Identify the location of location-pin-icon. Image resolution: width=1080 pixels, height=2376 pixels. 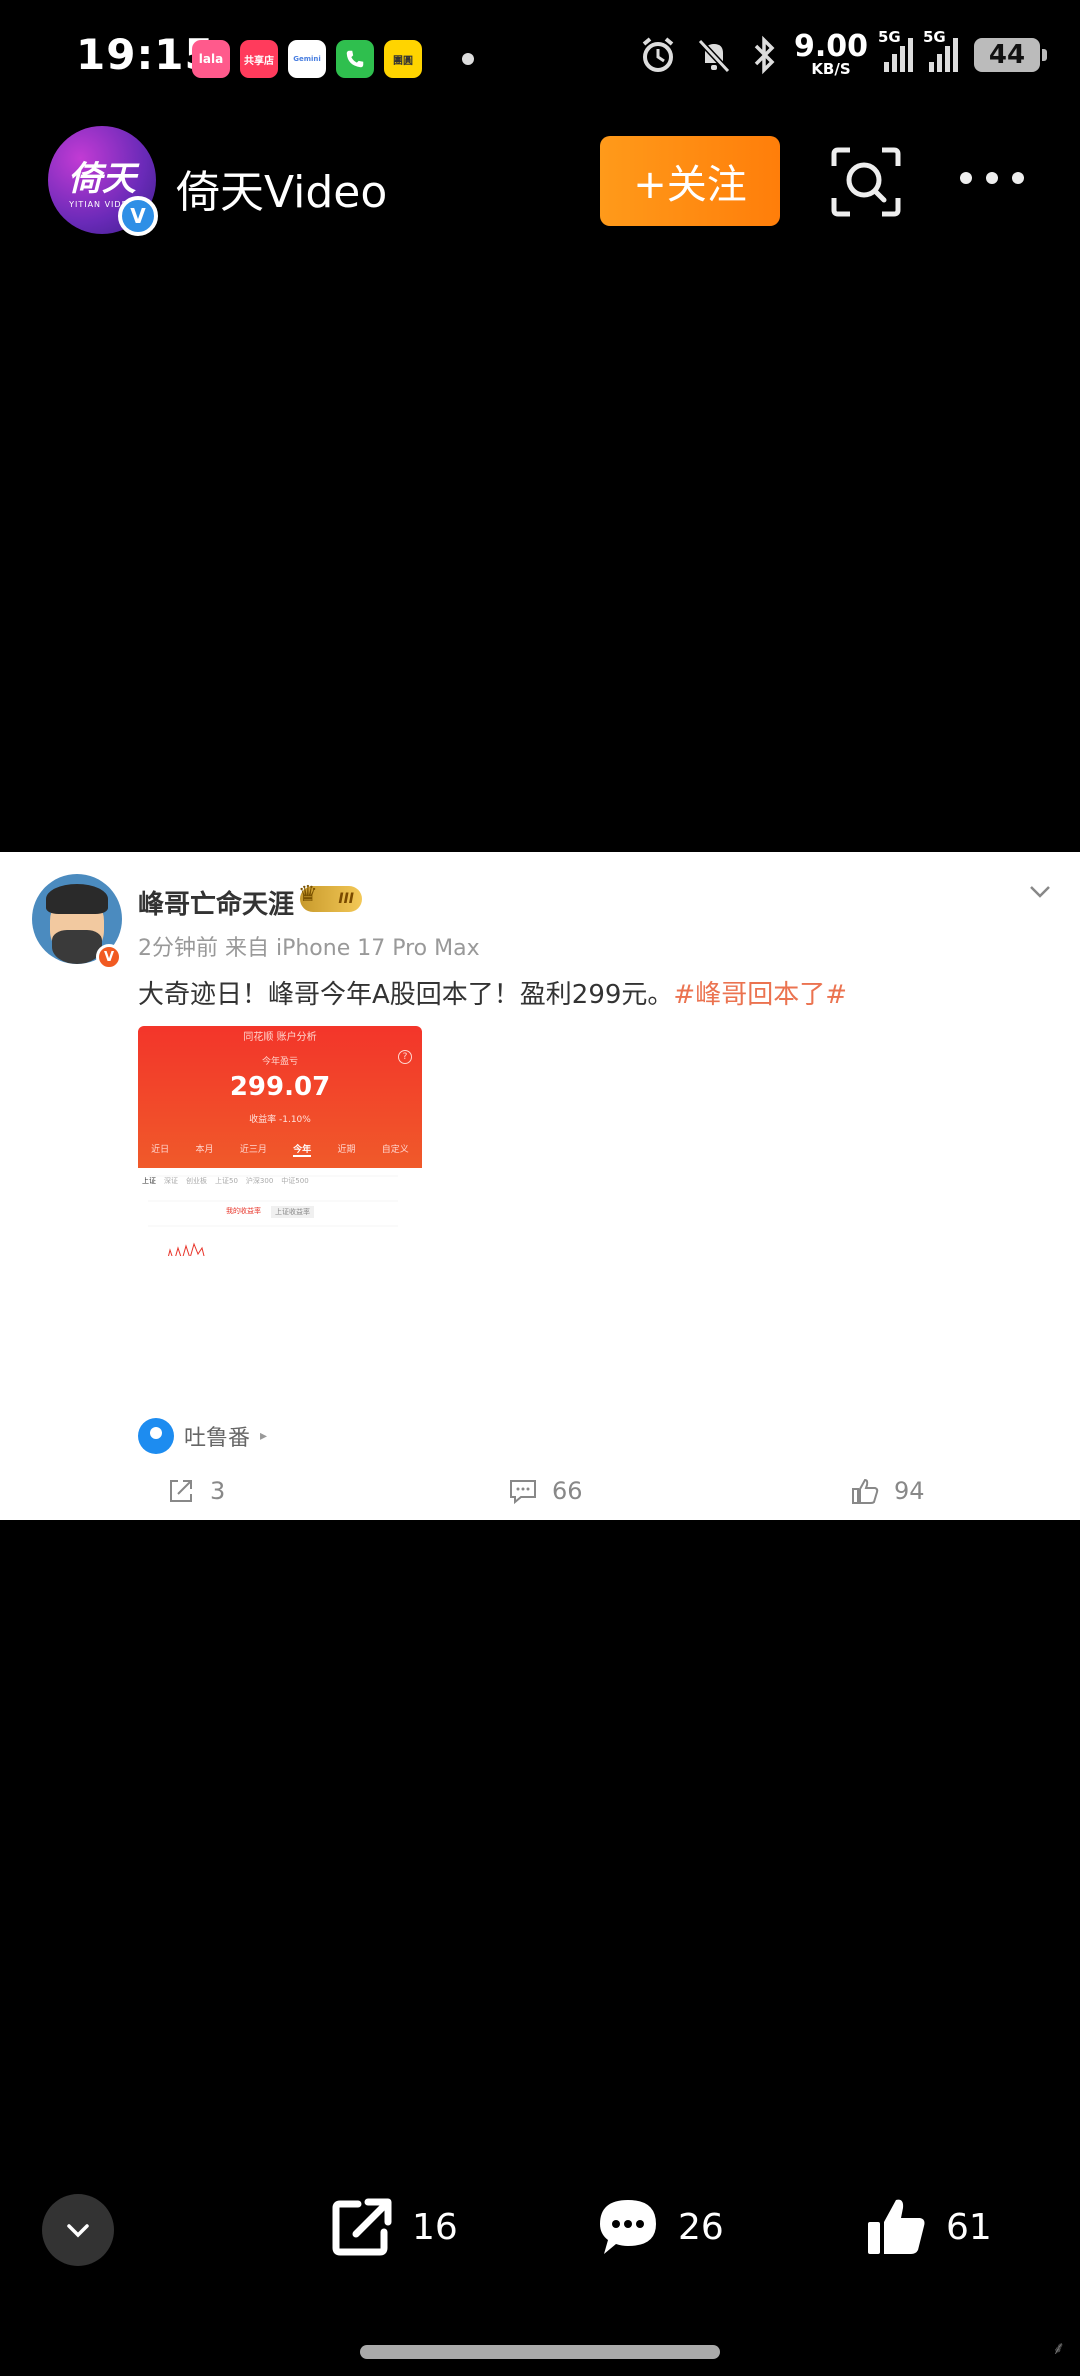
(156, 1436).